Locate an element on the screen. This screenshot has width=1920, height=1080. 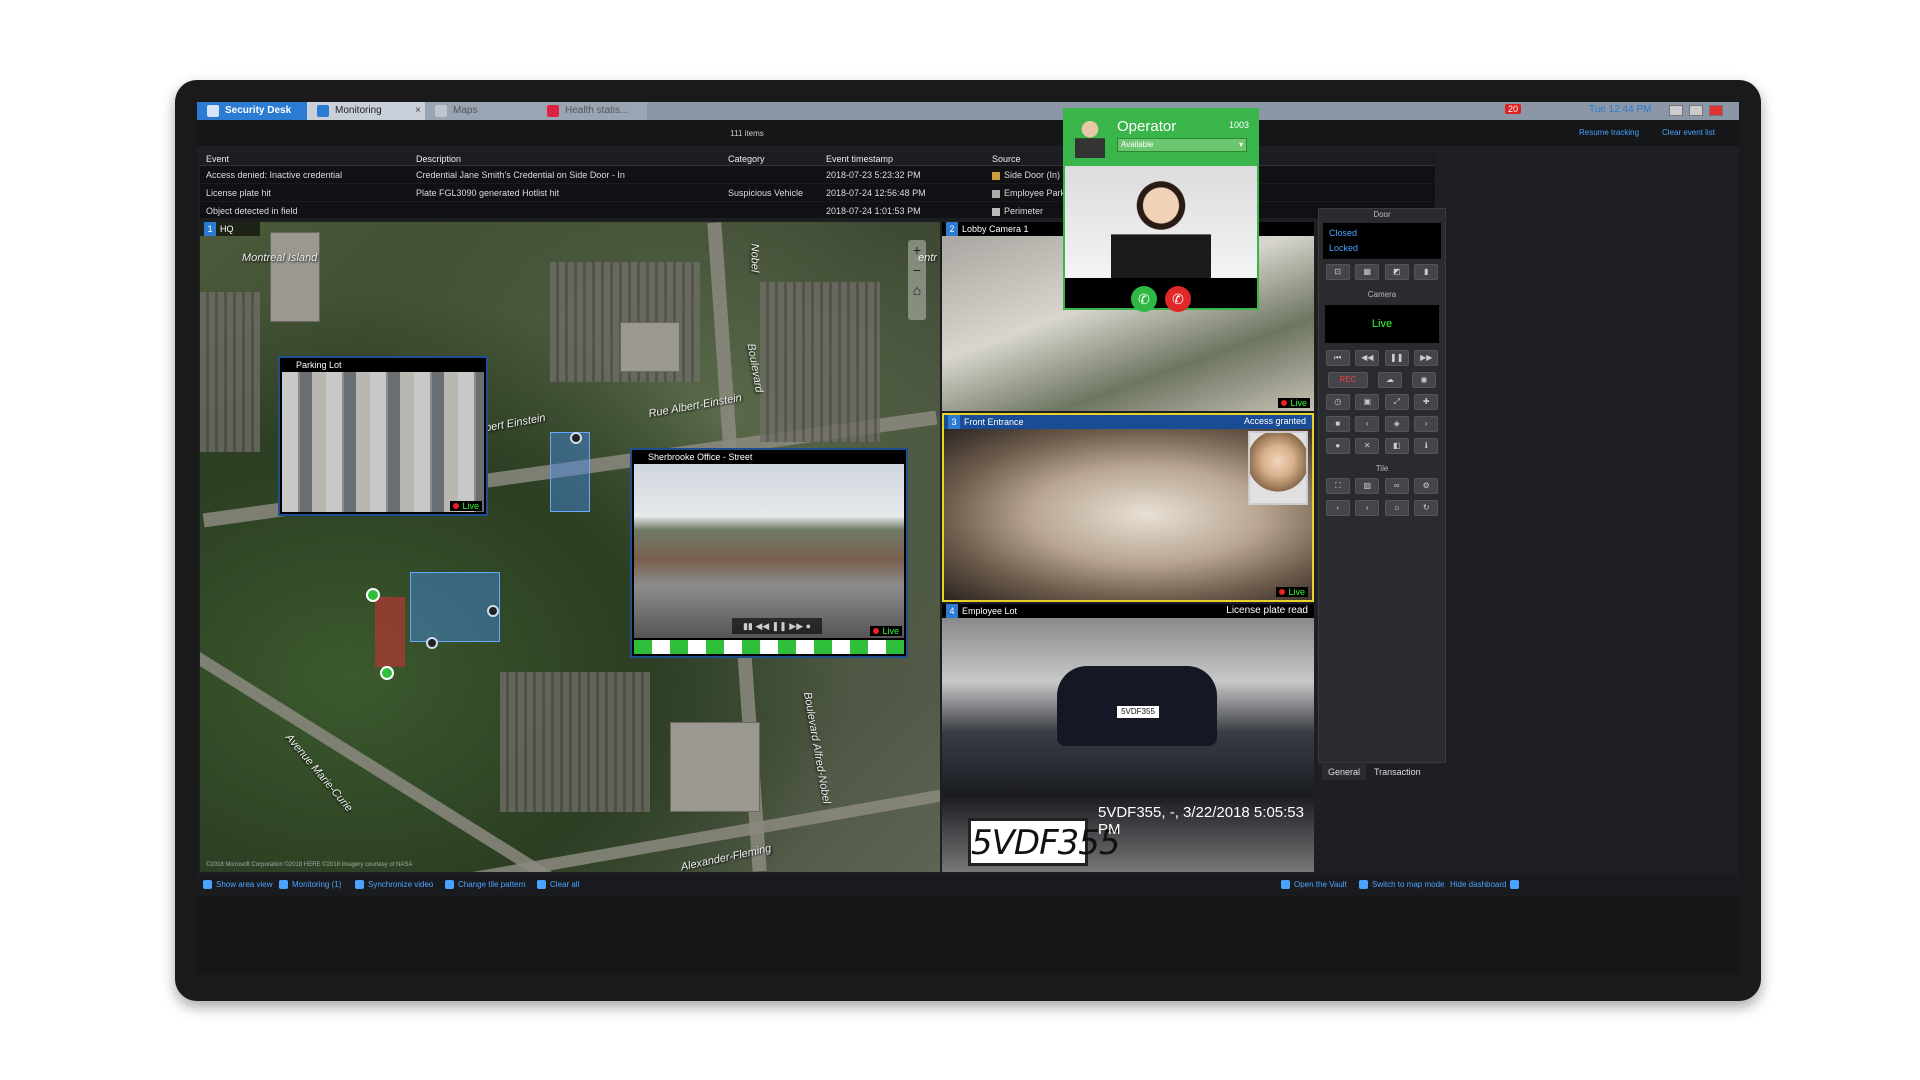
trash-icon: ▮ is located at coordinates (1426, 272).